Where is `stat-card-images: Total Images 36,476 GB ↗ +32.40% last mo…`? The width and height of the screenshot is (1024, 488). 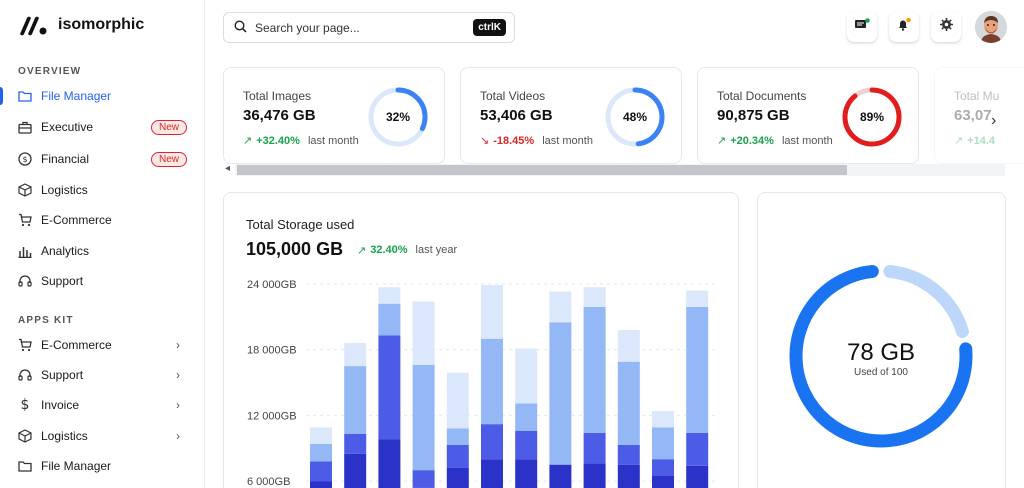
stat-card-images: Total Images 36,476 GB ↗ +32.40% last mo… is located at coordinates (334, 115).